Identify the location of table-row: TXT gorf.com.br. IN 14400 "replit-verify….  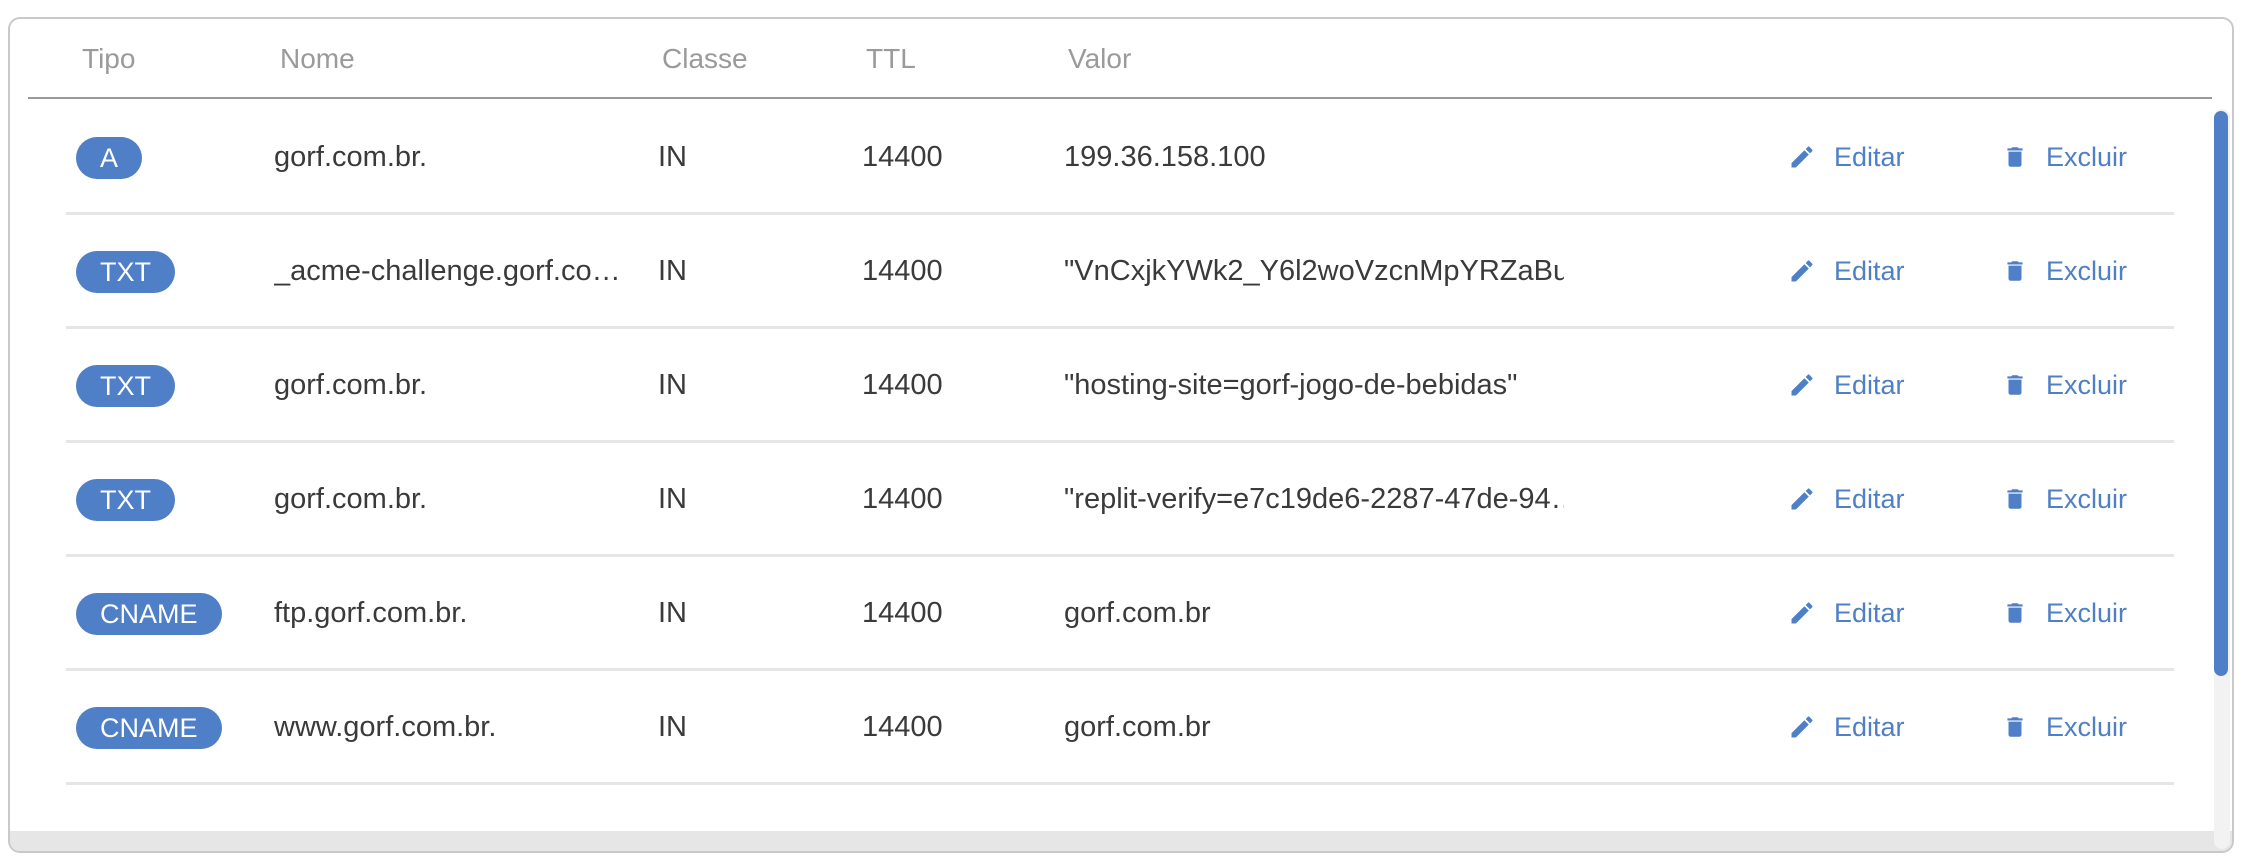
(1120, 500).